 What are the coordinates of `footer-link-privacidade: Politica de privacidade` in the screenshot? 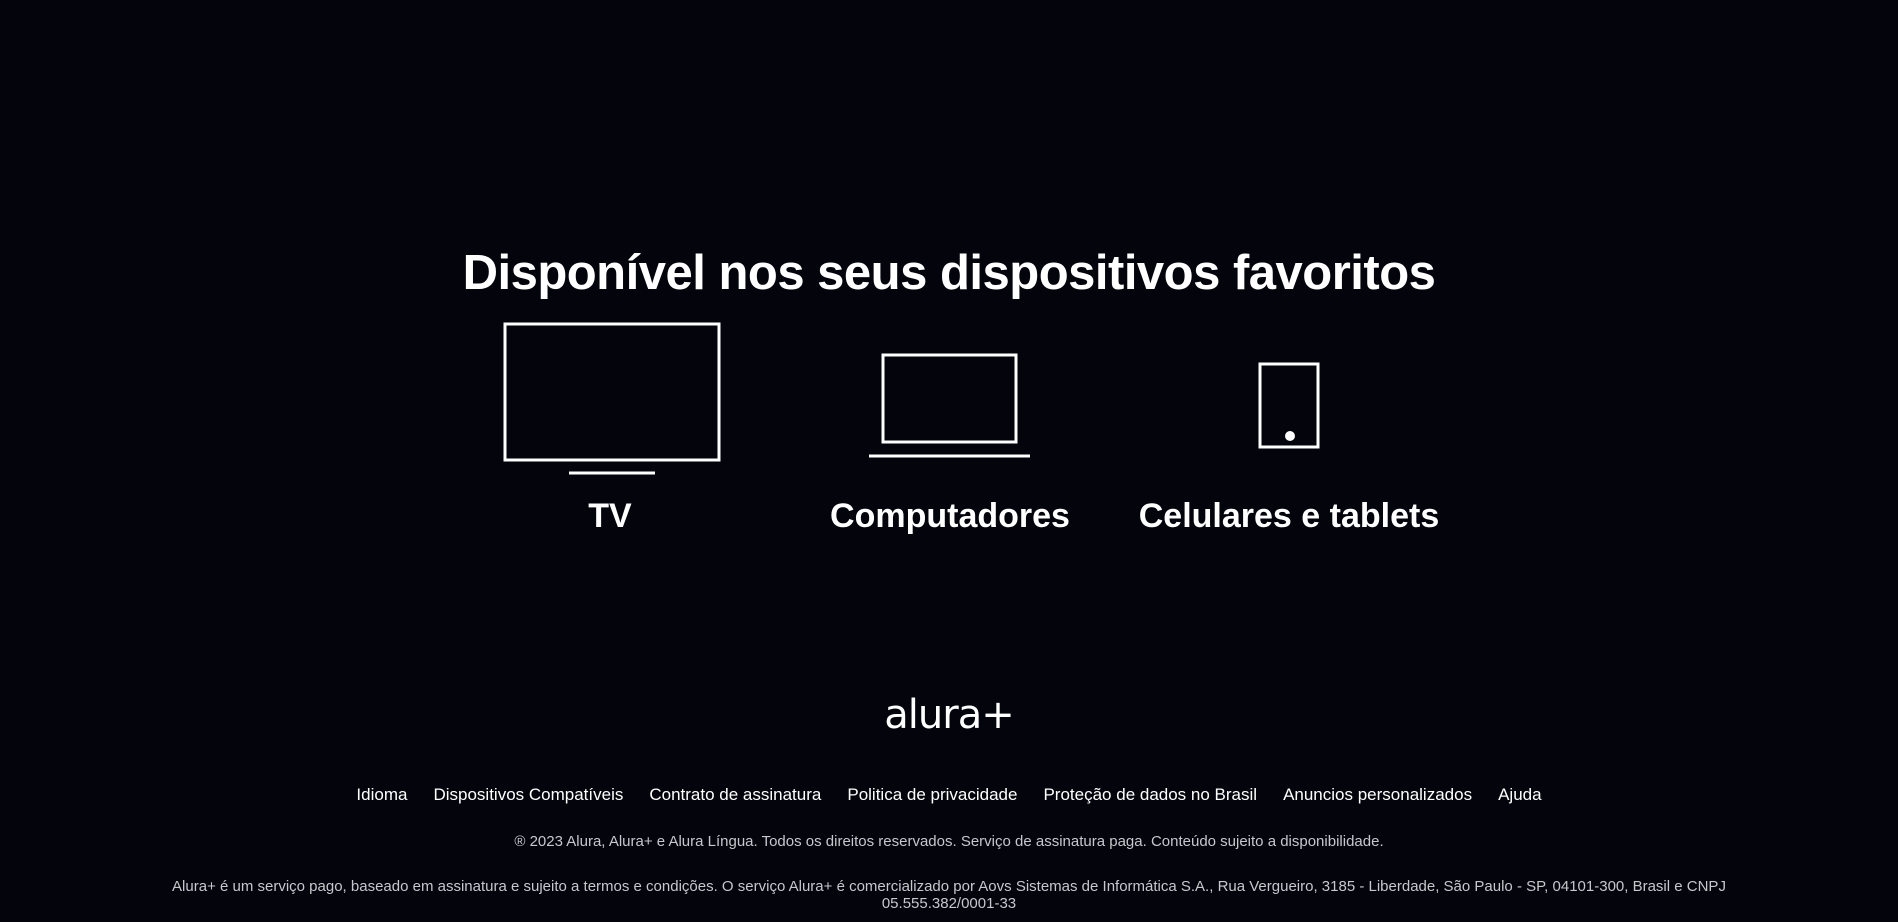 It's located at (932, 794).